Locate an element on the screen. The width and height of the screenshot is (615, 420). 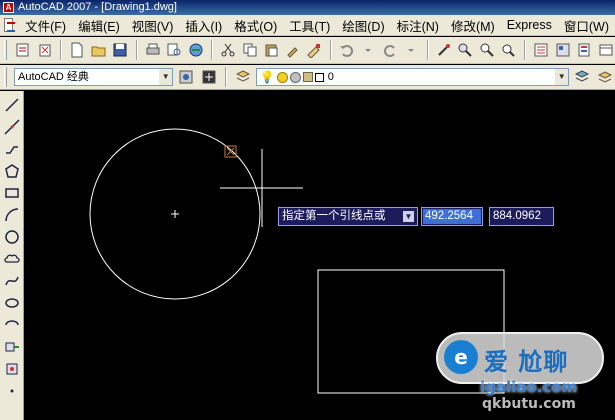
x-coordinate-input: 492.2564 is located at coordinates (452, 216).